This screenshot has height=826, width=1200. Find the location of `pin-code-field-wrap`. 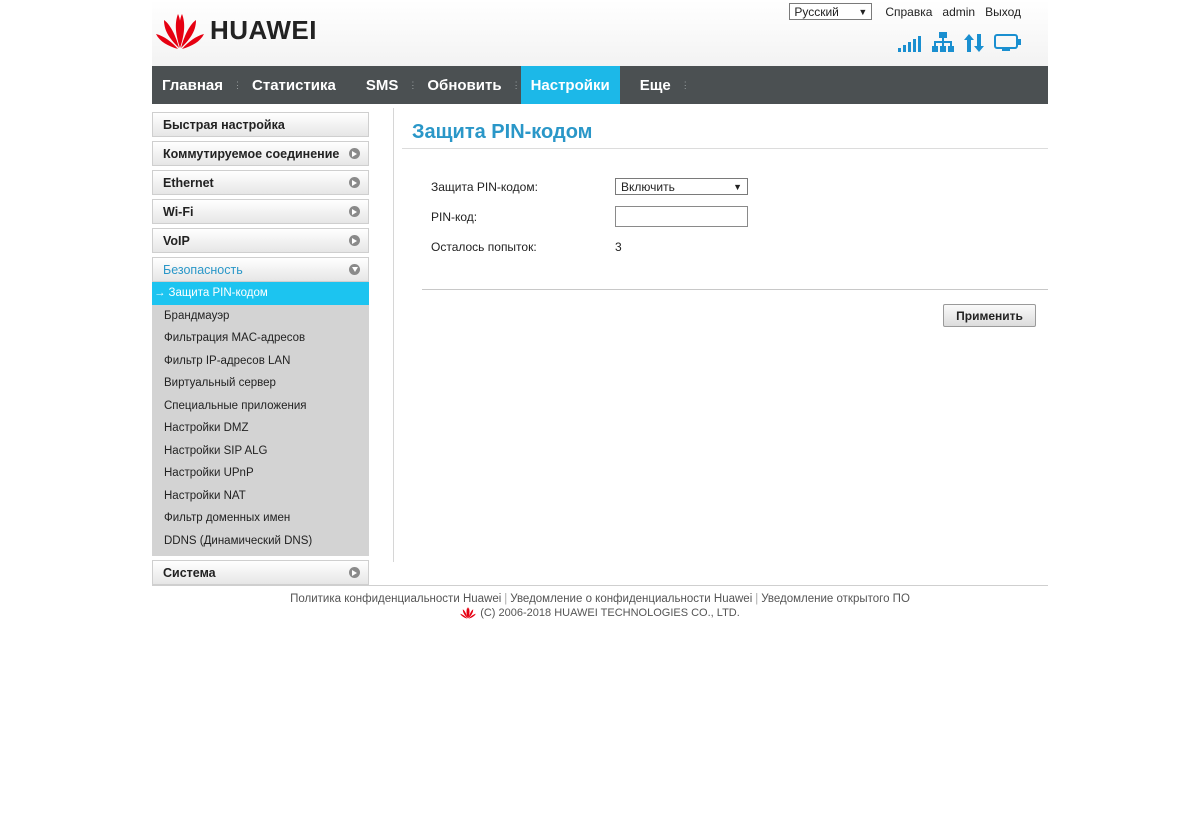

pin-code-field-wrap is located at coordinates (681, 216).